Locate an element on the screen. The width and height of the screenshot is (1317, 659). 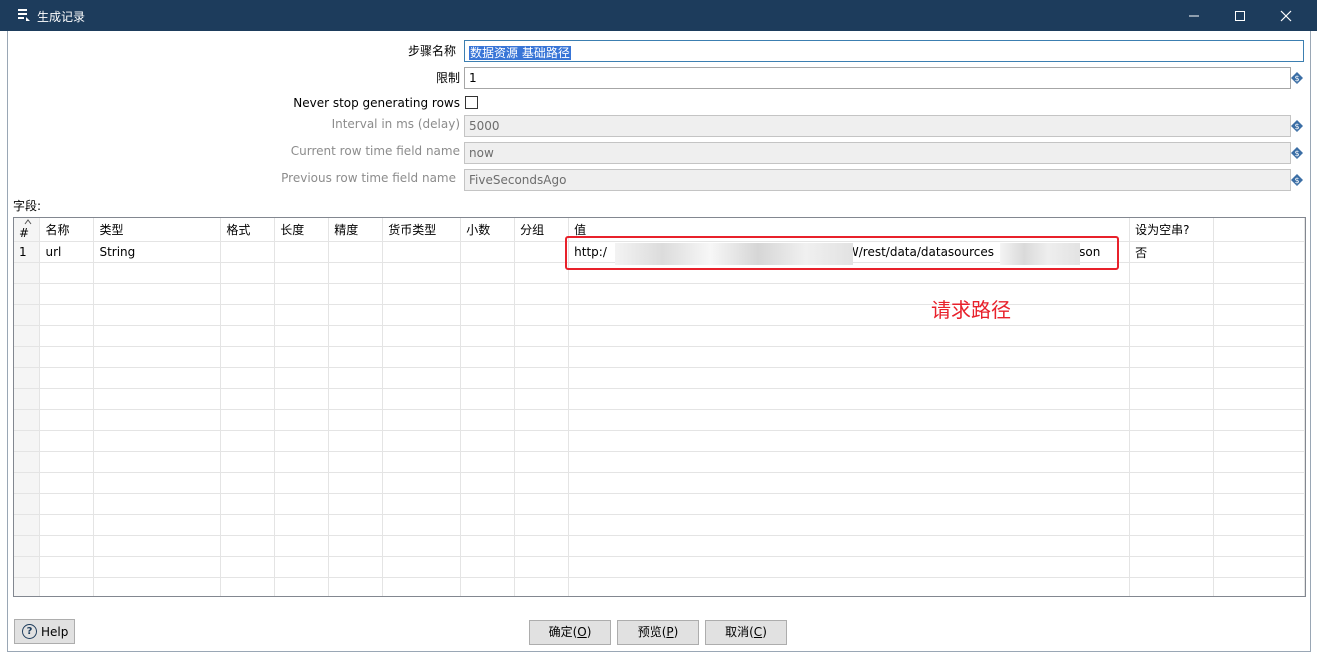
previous-row-input: FiveSecondsAgo is located at coordinates (877, 180).